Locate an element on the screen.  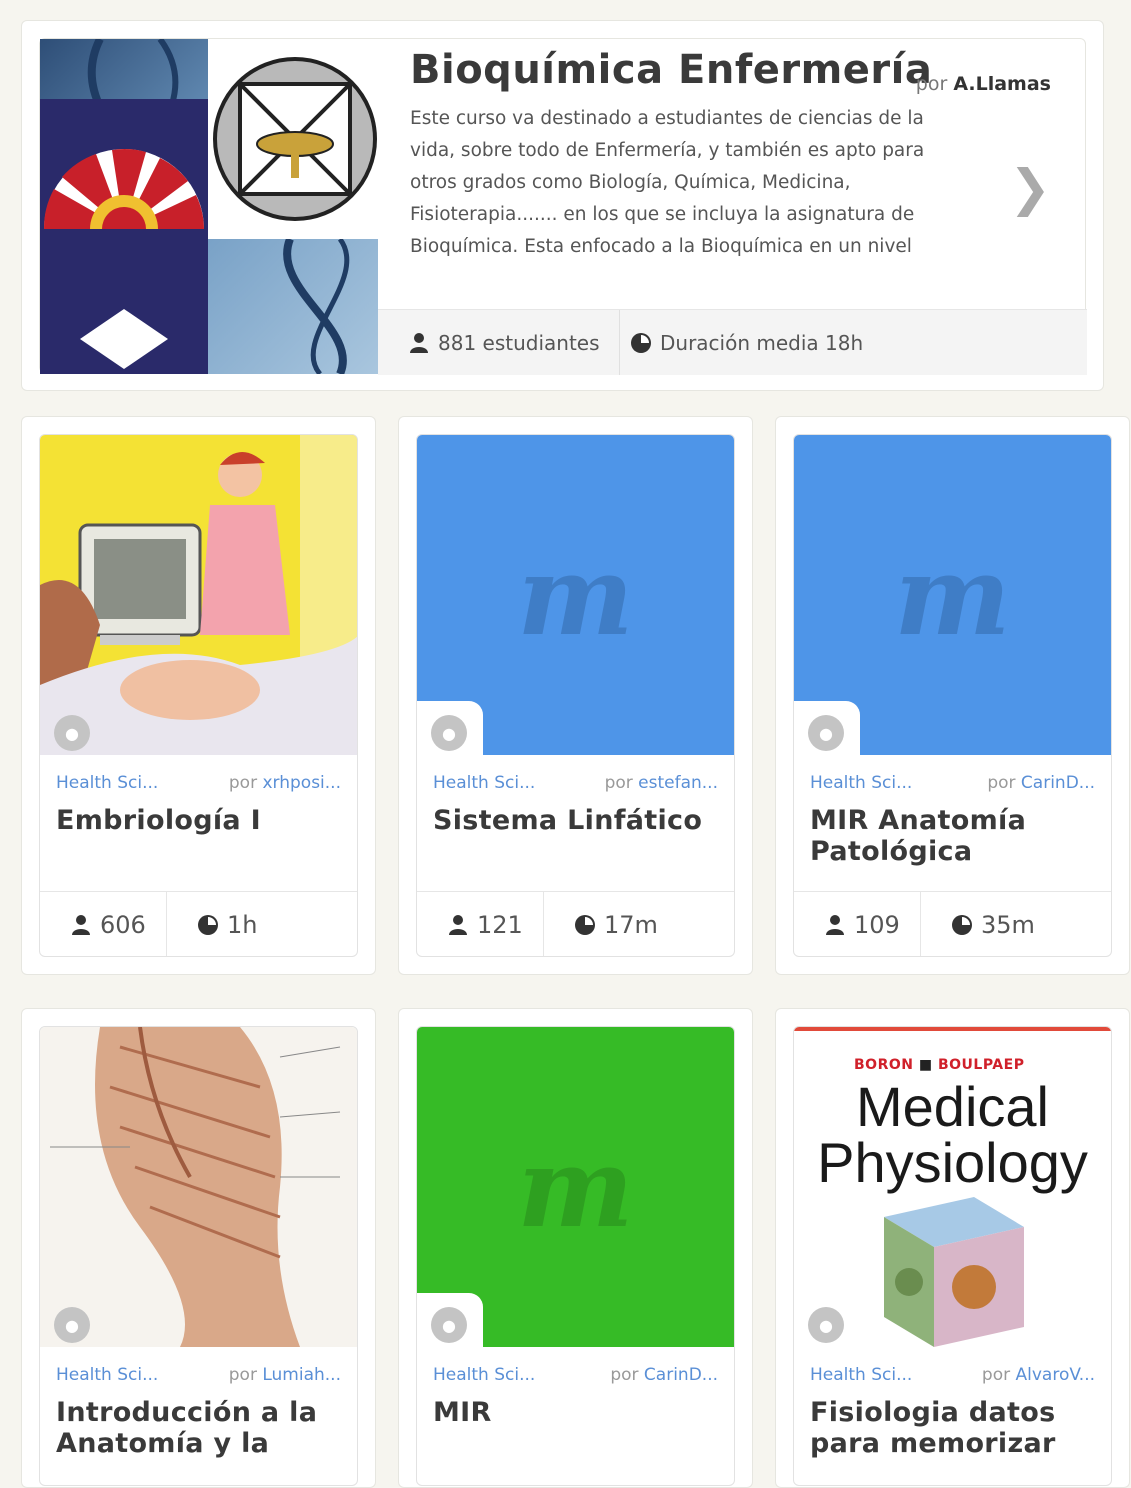
cover-stripe is located at coordinates (952, 1029).